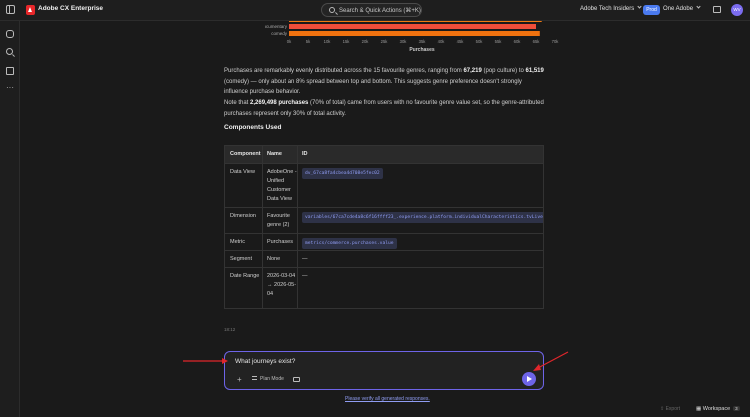 The image size is (750, 417). What do you see at coordinates (384, 287) in the screenshot?
I see `table-row: Date Range 2026-03-04 → 2026-05-04 —` at bounding box center [384, 287].